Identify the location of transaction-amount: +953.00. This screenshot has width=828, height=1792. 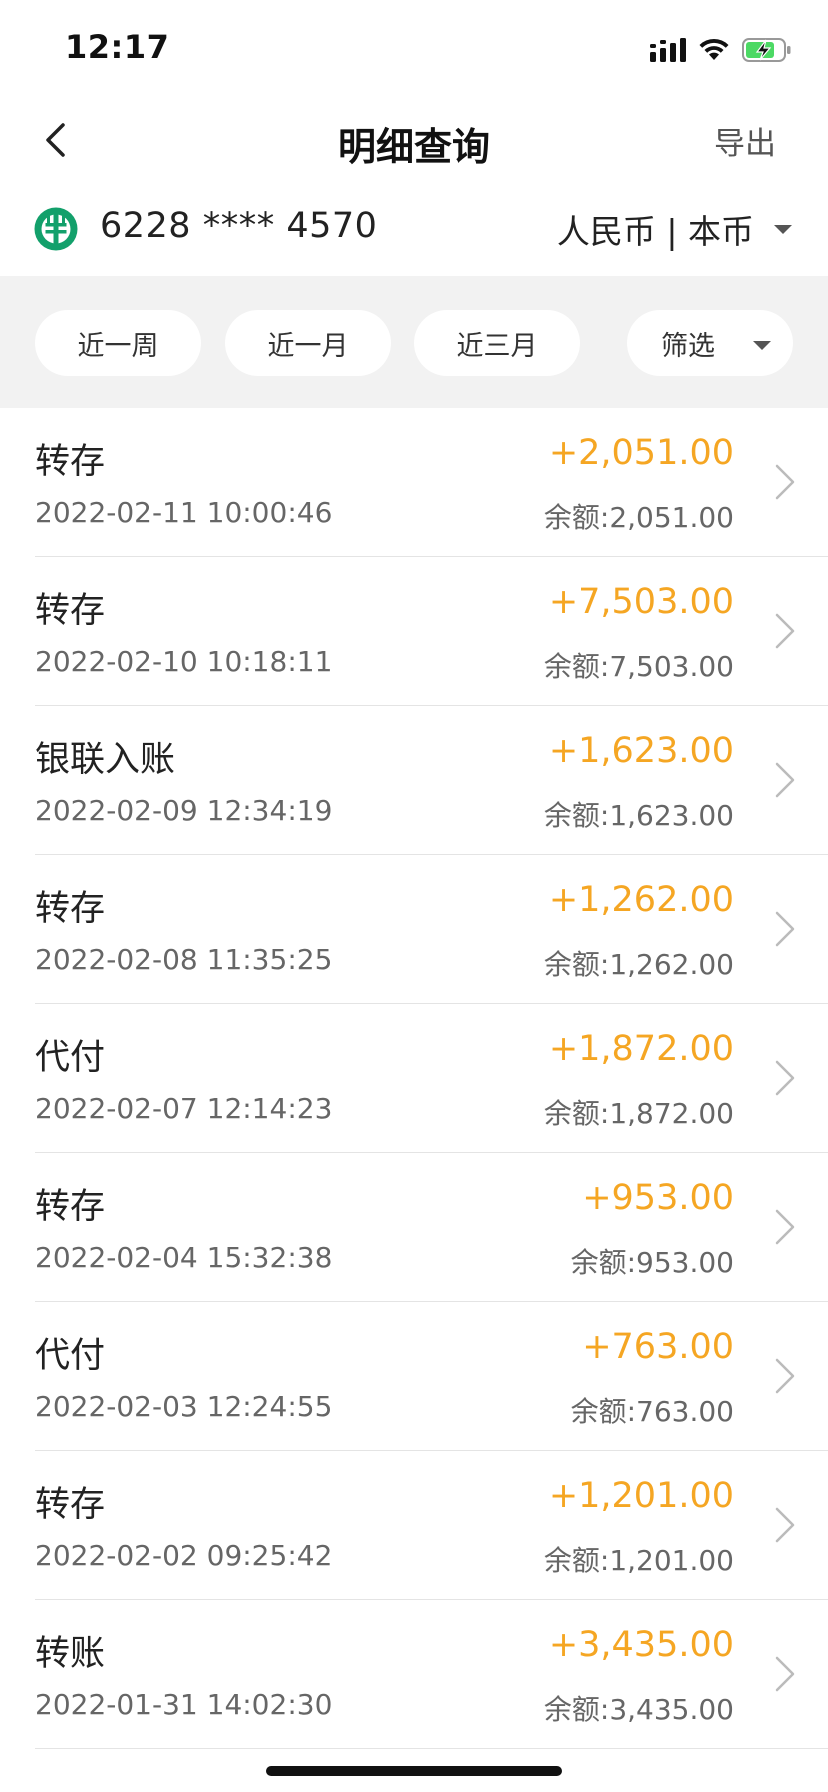
(658, 1198).